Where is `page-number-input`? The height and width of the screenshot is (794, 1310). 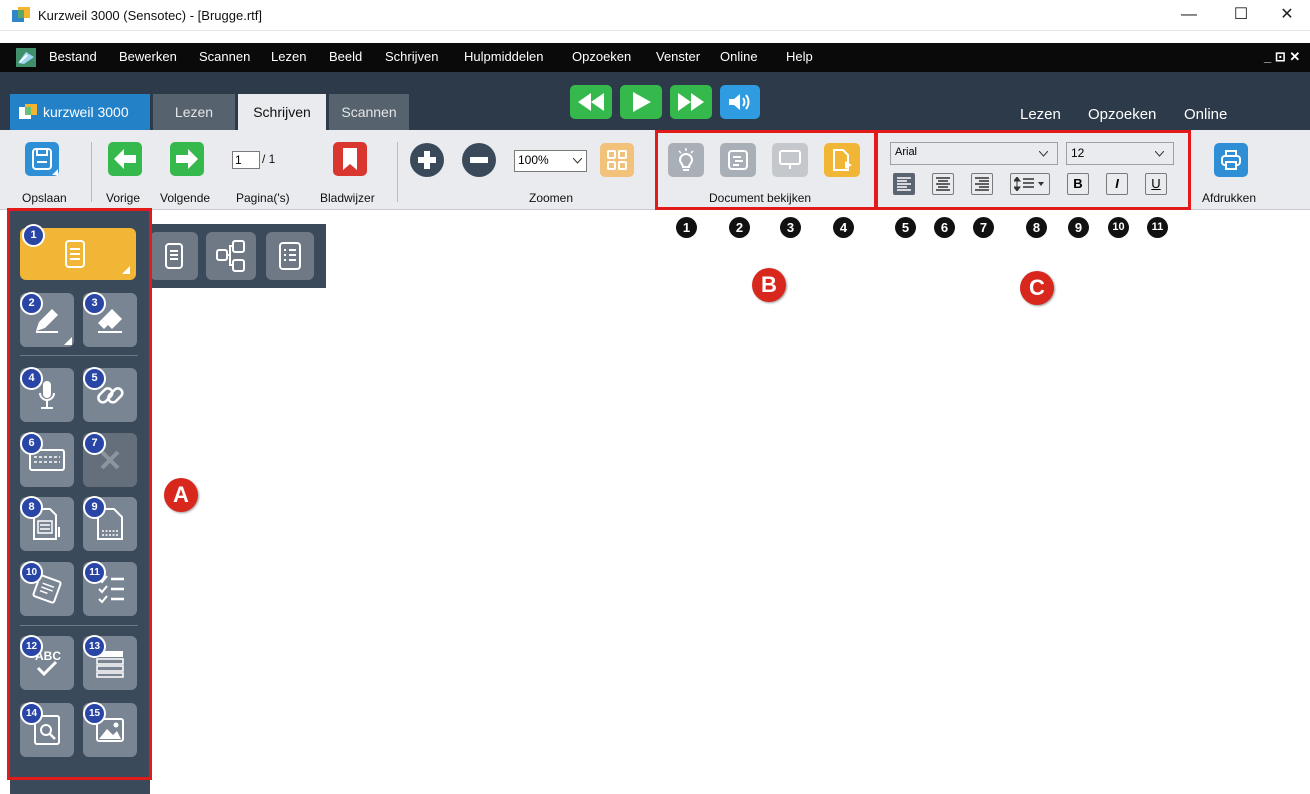
page-number-input is located at coordinates (246, 160).